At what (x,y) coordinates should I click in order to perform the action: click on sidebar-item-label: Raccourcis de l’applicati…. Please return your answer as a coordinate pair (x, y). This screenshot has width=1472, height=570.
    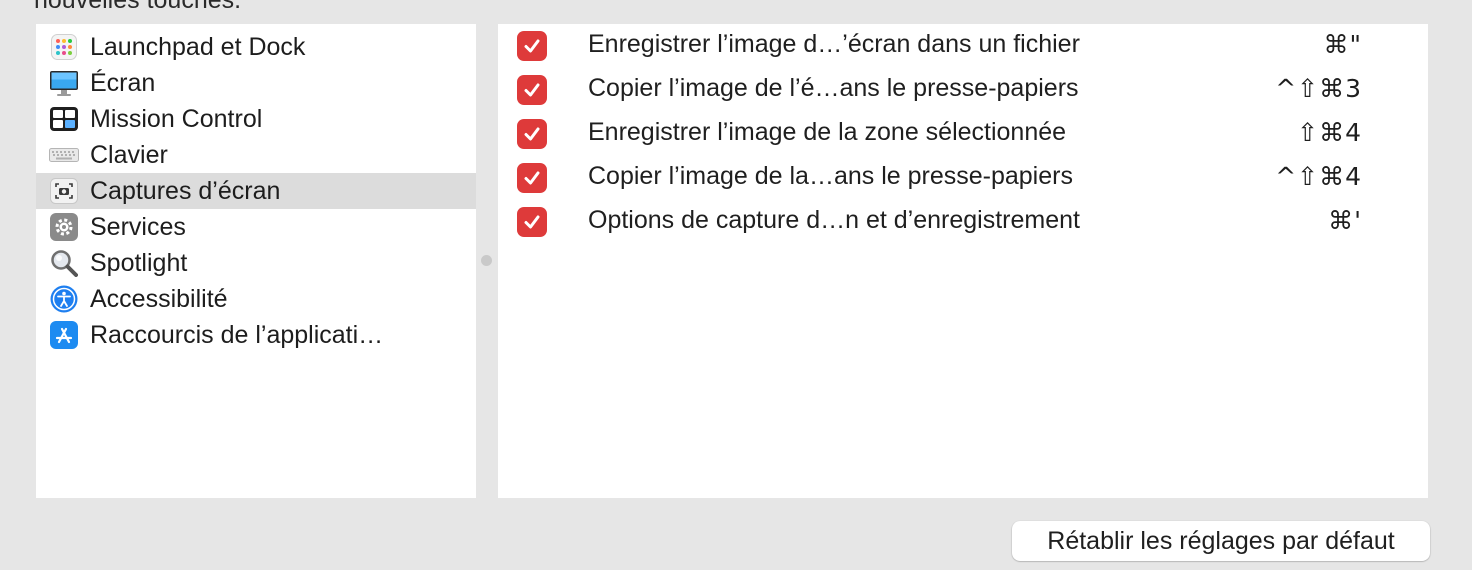
    Looking at the image, I should click on (237, 334).